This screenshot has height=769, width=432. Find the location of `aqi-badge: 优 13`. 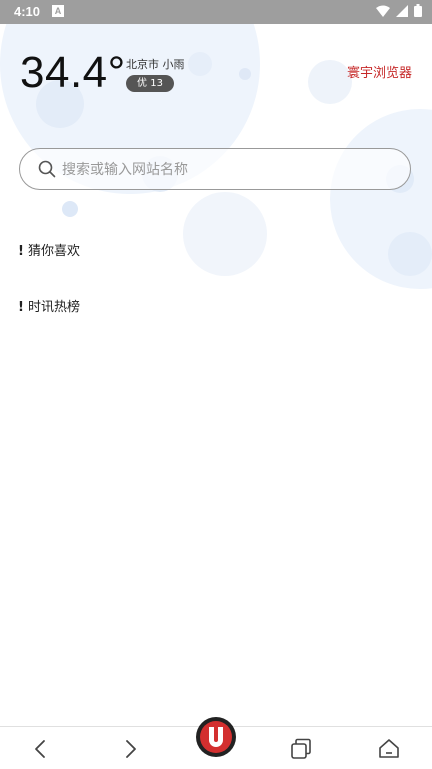

aqi-badge: 优 13 is located at coordinates (150, 83).